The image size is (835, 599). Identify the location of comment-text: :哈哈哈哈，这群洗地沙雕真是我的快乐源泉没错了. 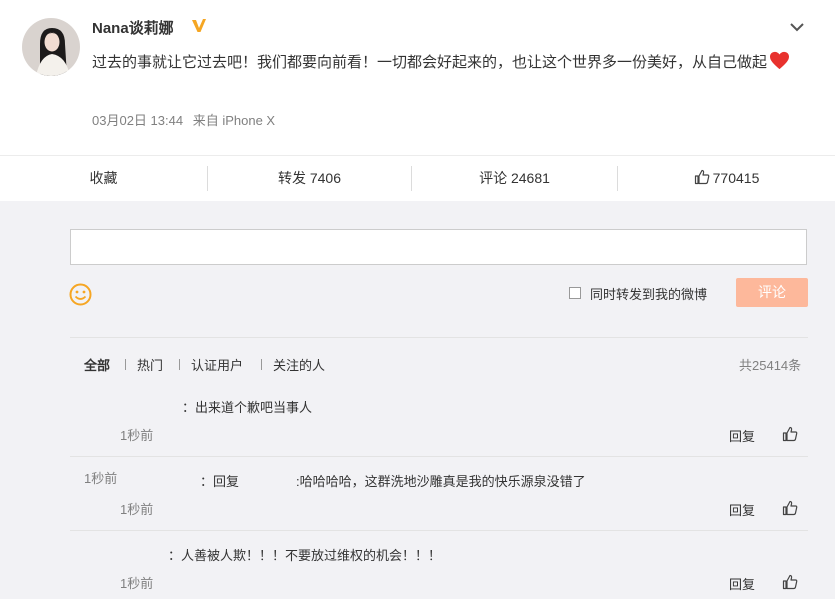
(441, 481).